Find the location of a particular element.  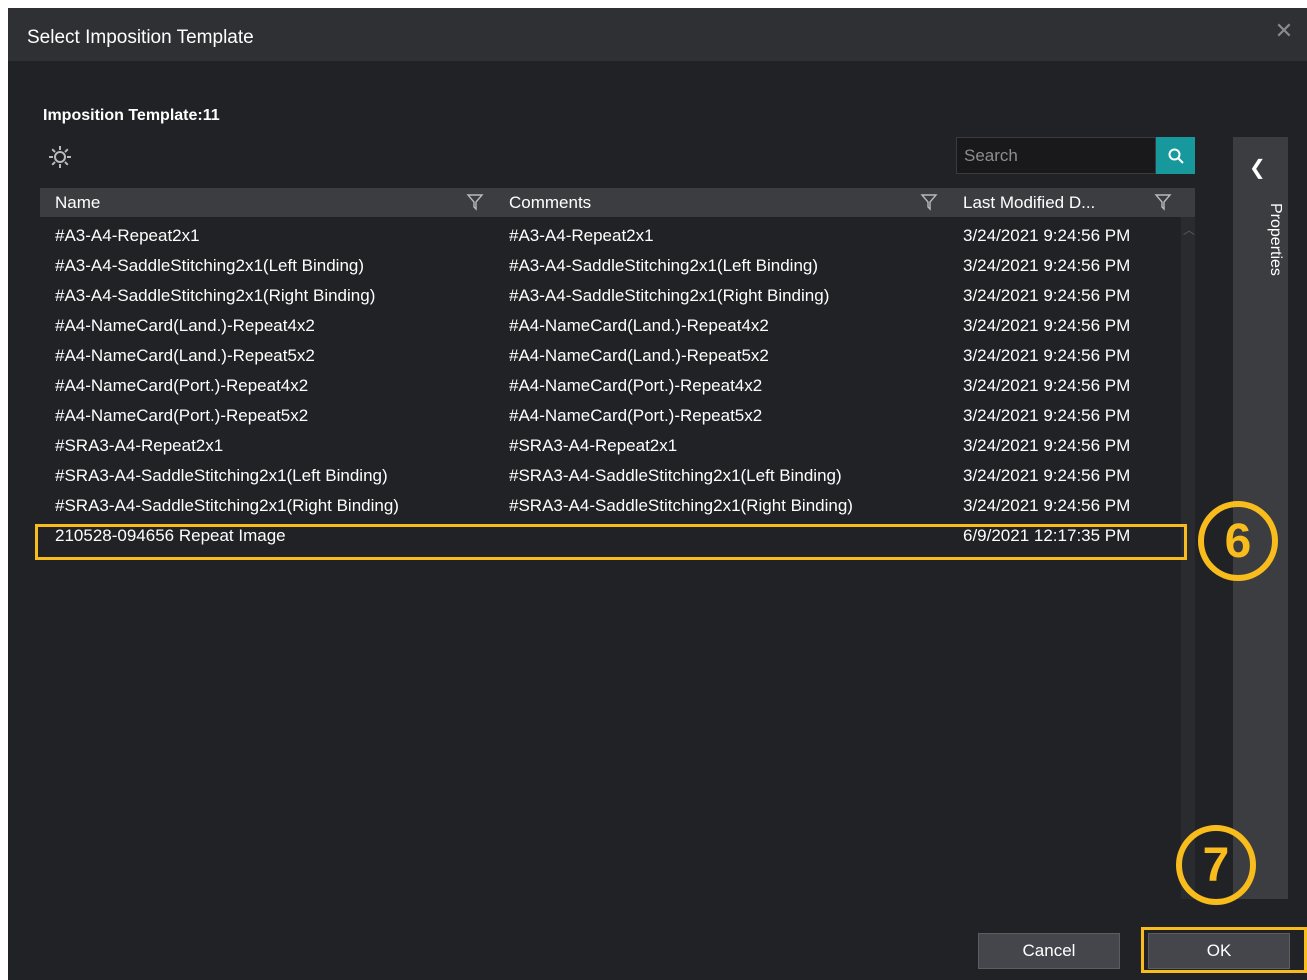

cell-comments: #A4-NameCard(Land.)-Repeat5x2 is located at coordinates (639, 355).